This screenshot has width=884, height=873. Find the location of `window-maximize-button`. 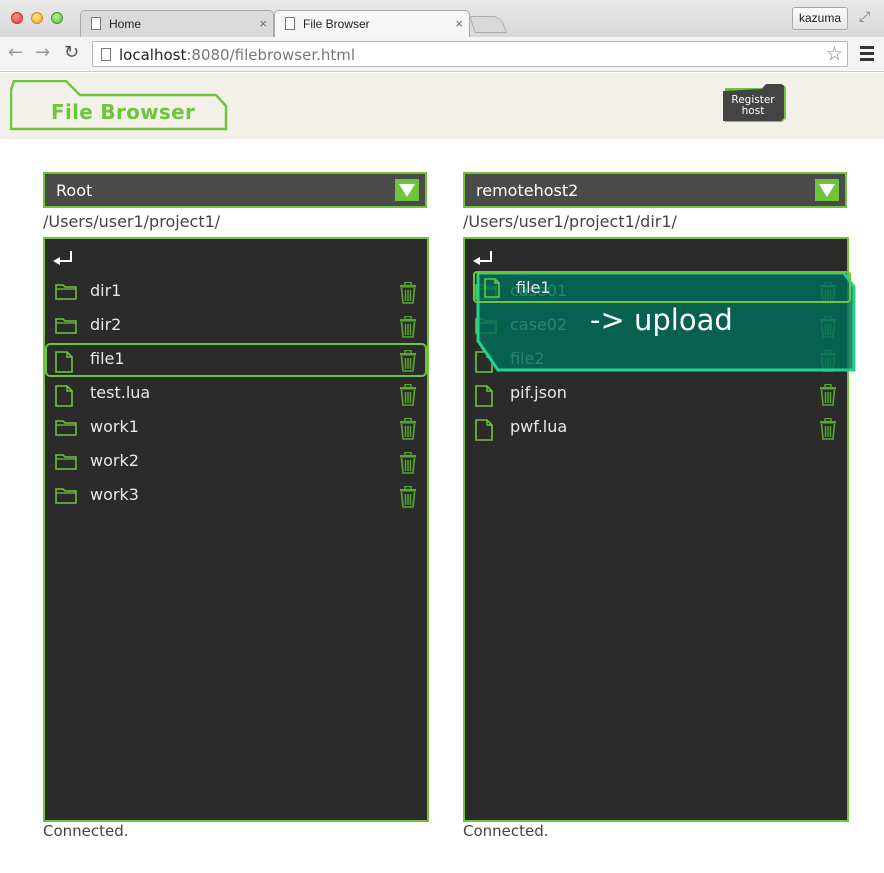

window-maximize-button is located at coordinates (57, 18).